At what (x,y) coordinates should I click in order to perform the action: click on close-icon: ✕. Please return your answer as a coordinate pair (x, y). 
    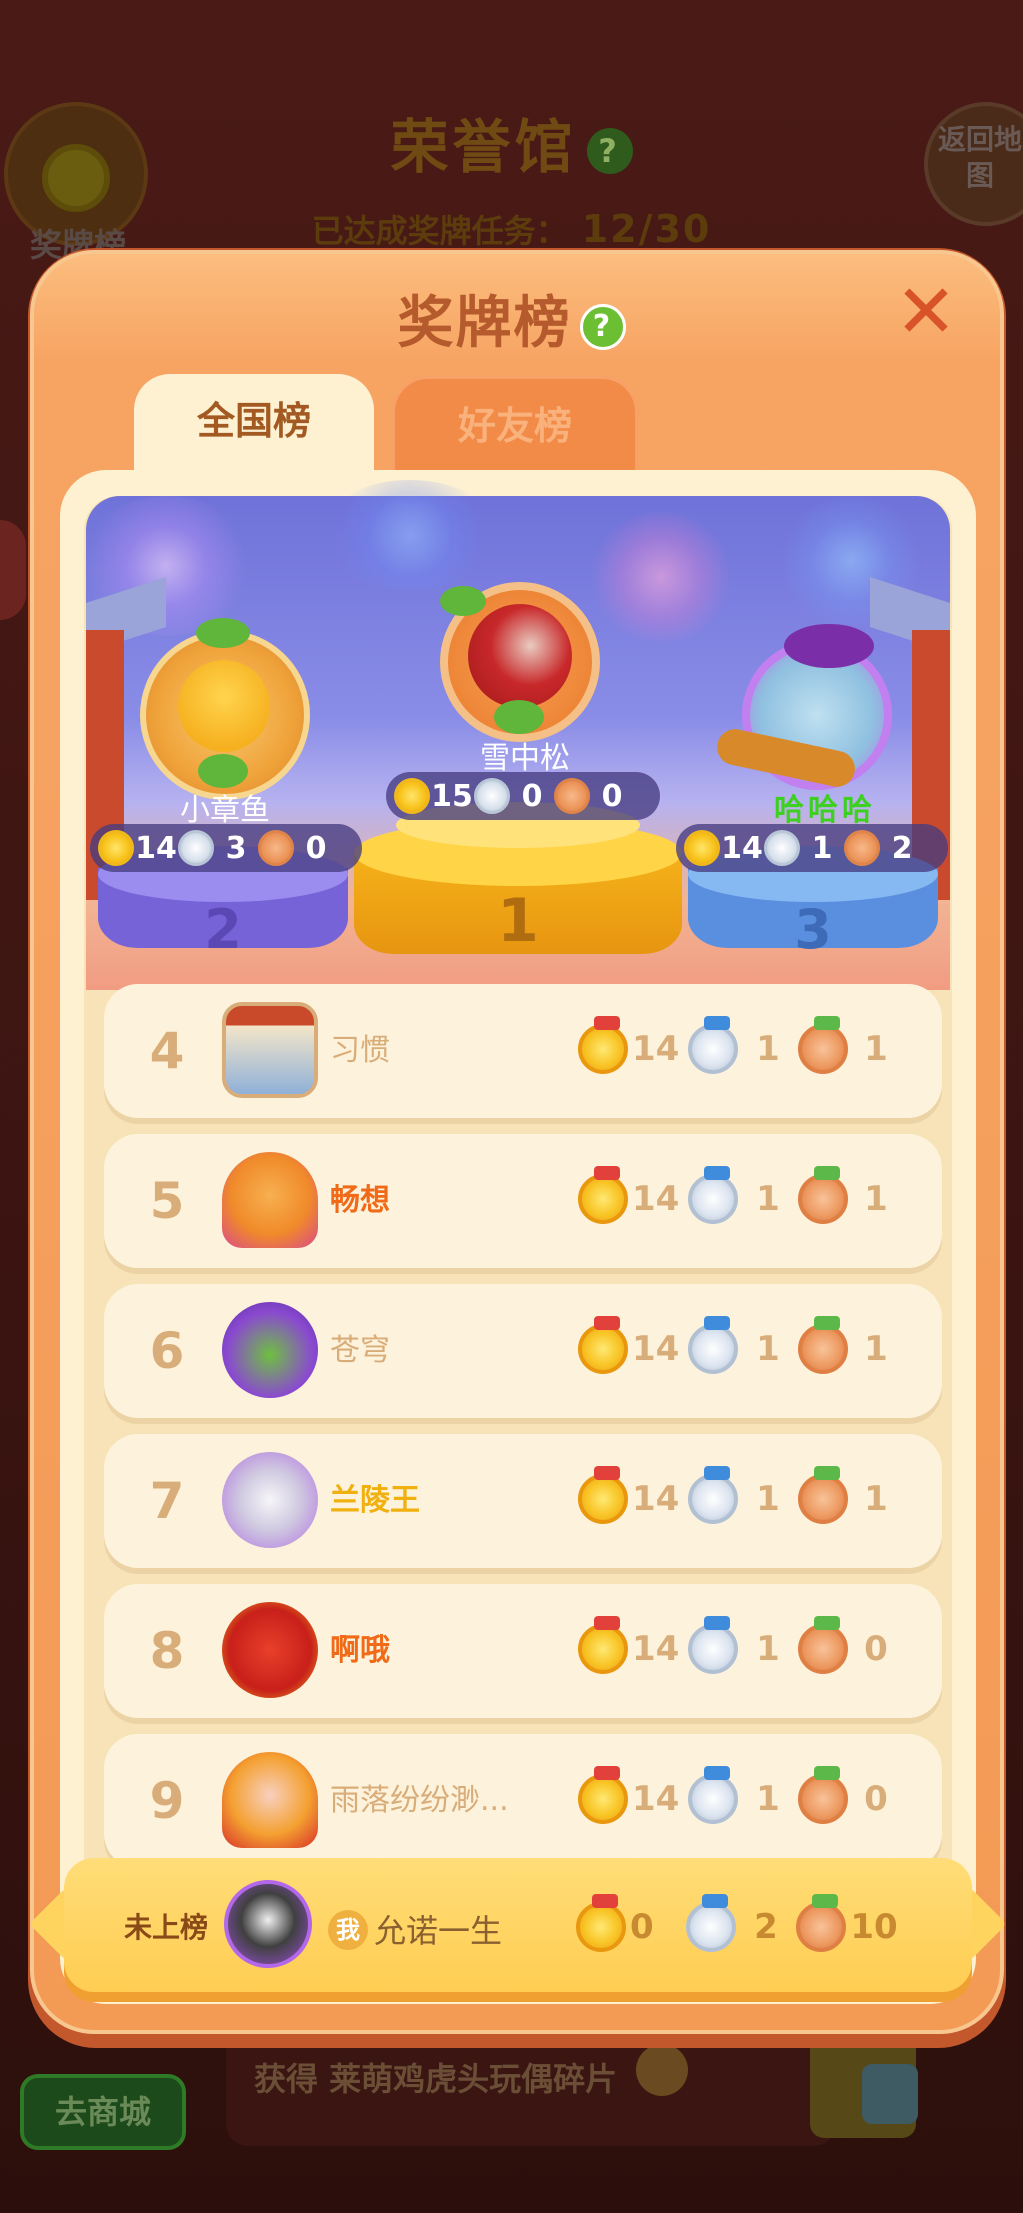
    Looking at the image, I should click on (926, 312).